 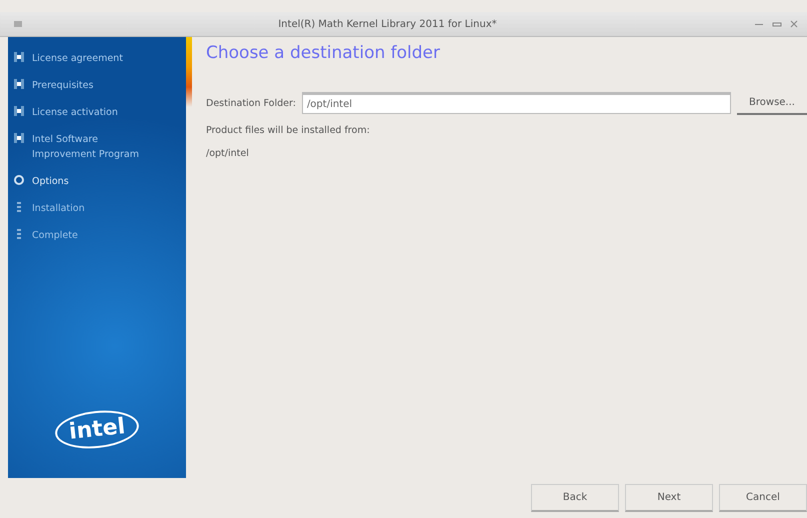 I want to click on step-label: License activation, so click(x=75, y=113).